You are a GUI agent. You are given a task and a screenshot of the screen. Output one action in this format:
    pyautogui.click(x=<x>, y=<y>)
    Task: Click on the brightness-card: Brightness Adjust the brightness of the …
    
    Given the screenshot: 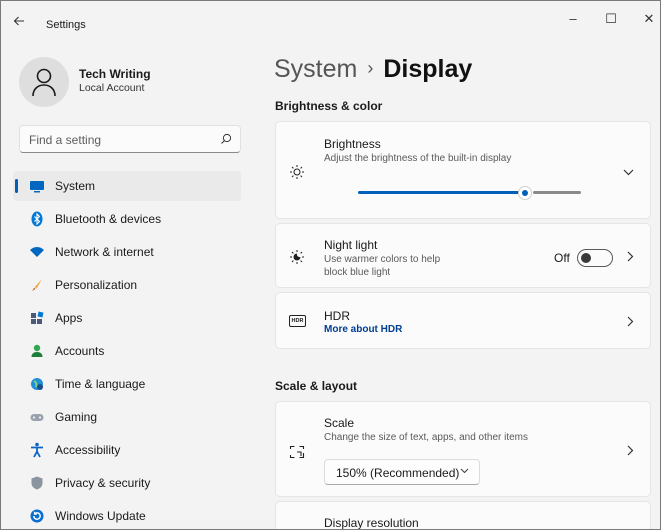 What is the action you would take?
    pyautogui.click(x=463, y=170)
    